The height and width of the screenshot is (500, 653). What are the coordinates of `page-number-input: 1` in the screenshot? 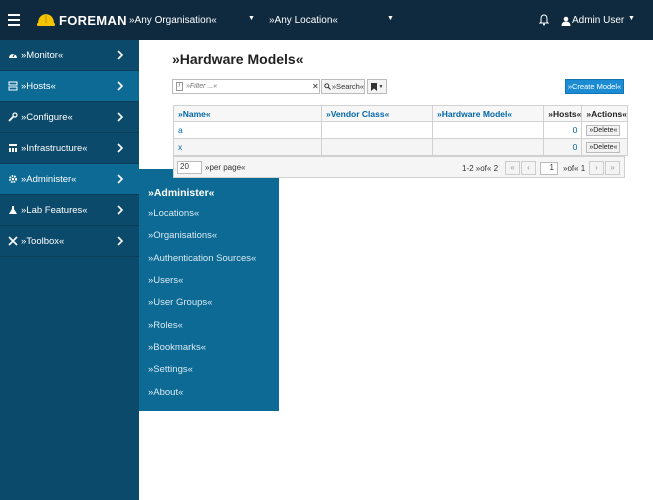 It's located at (549, 168).